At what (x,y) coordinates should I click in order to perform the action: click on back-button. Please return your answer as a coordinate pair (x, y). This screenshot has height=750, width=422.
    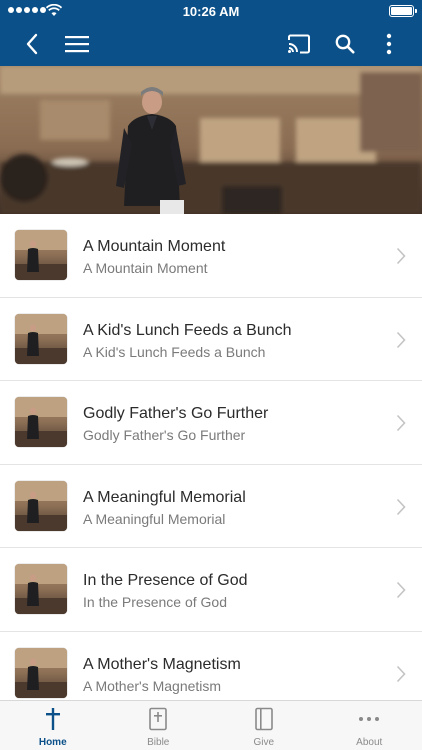
    Looking at the image, I should click on (32, 44).